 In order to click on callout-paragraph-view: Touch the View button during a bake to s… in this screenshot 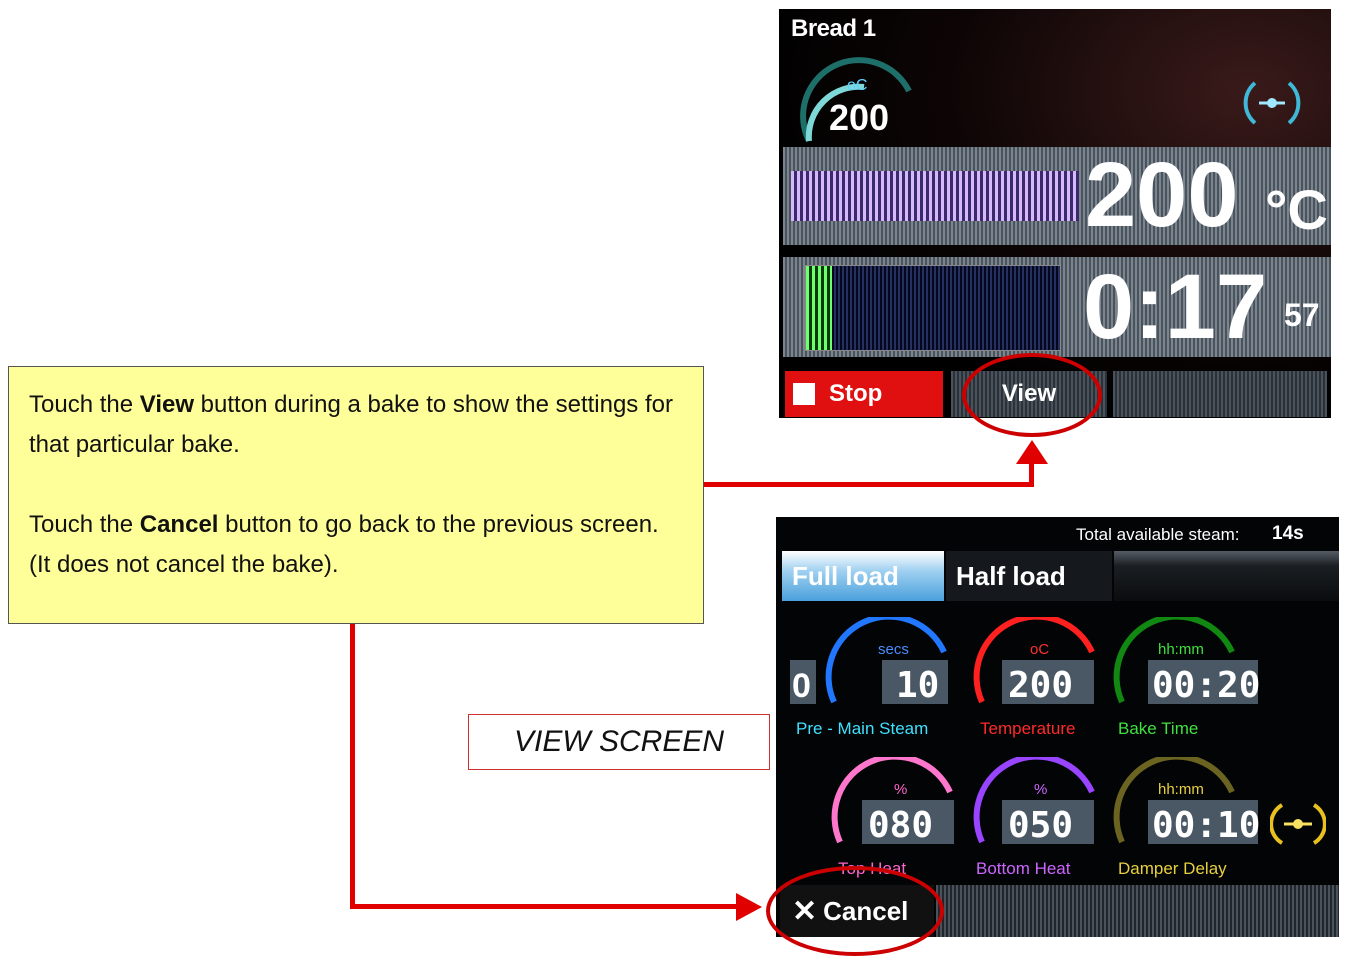, I will do `click(351, 424)`.